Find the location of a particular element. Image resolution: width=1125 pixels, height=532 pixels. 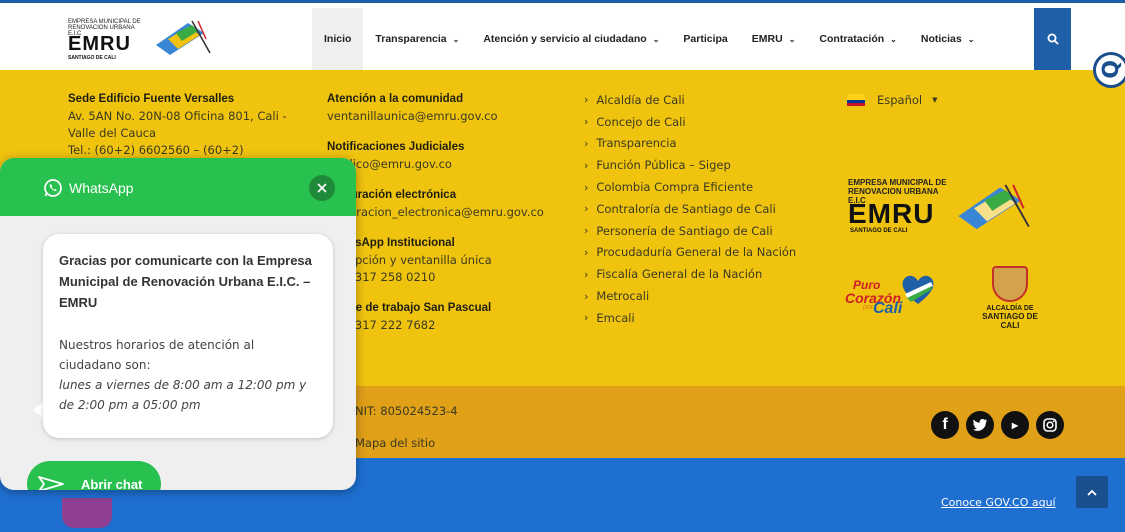

chevron-up-icon is located at coordinates (1092, 492).